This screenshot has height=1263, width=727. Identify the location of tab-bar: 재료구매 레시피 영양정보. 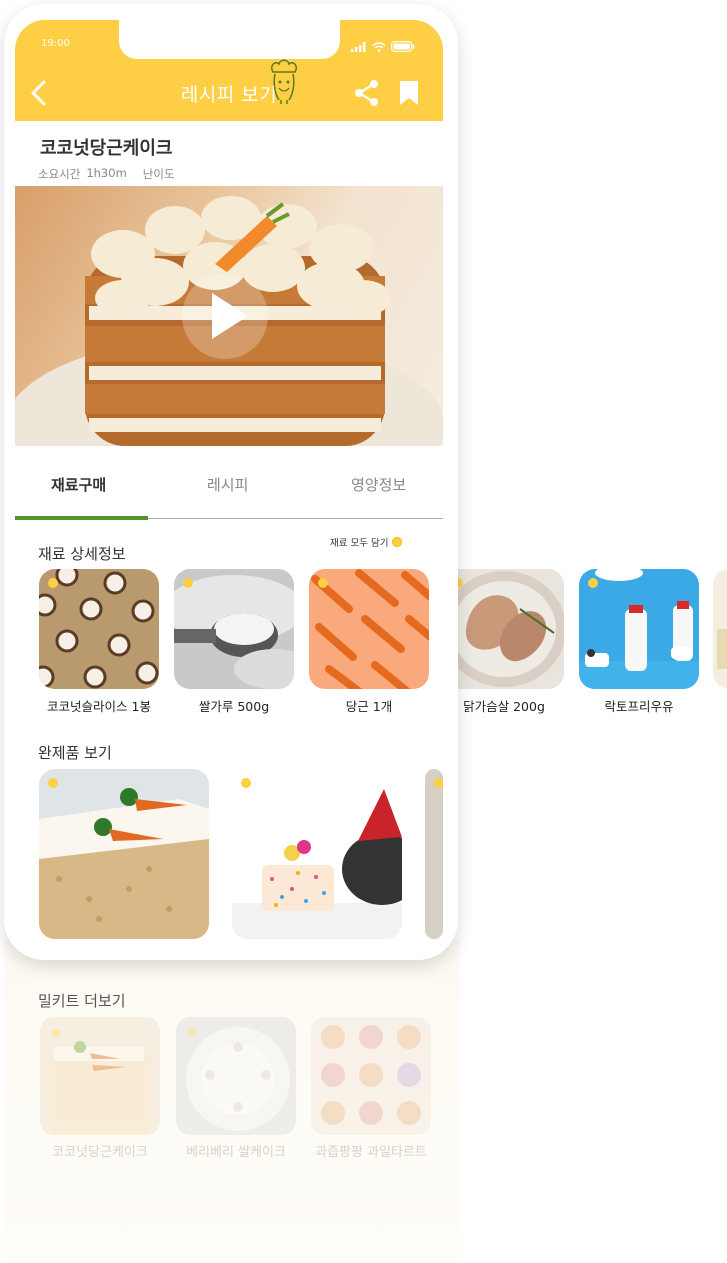
(229, 483).